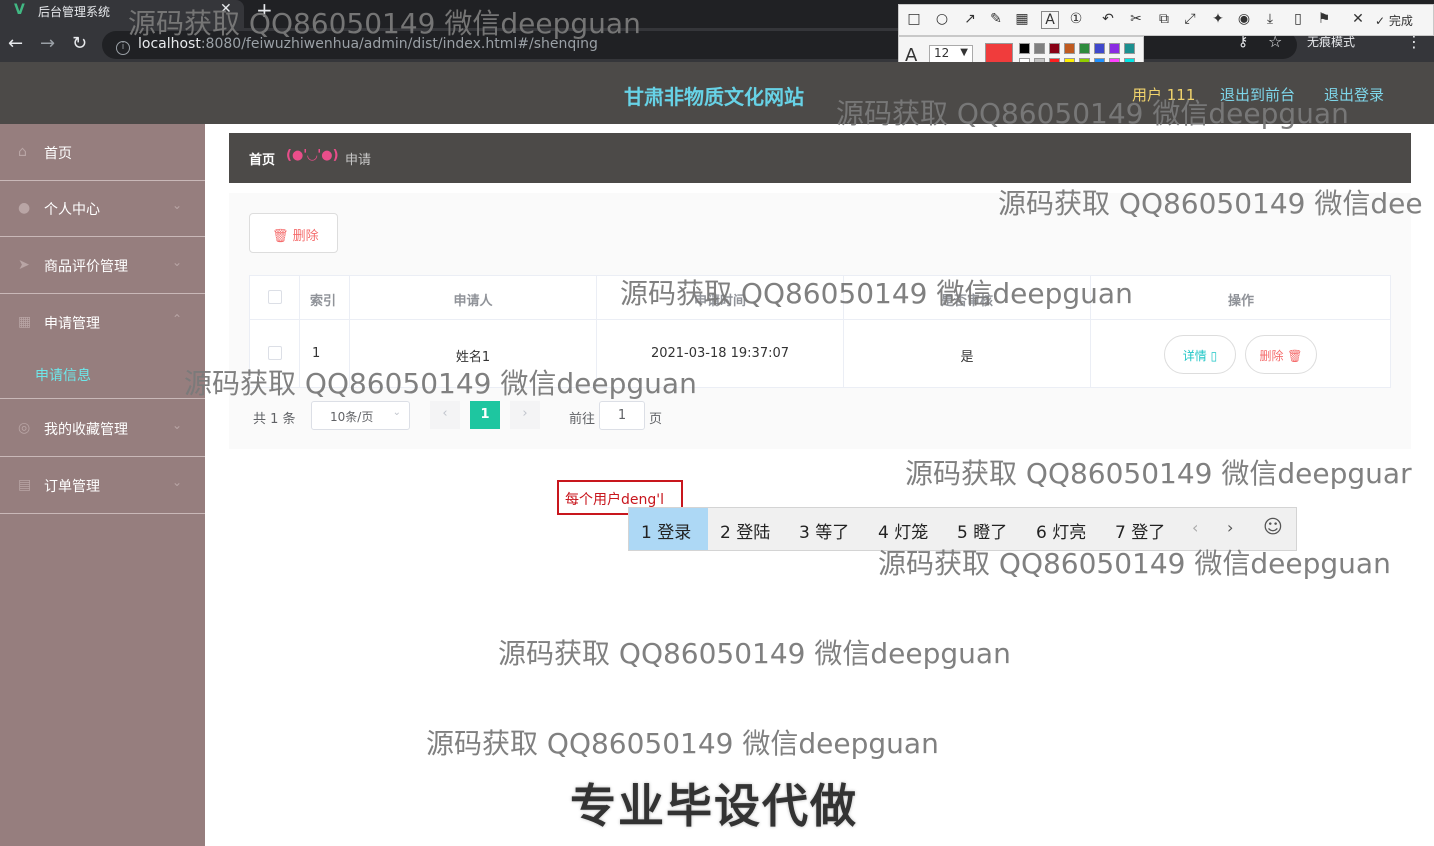  What do you see at coordinates (352, 417) in the screenshot?
I see `page-size-value: 10条/页` at bounding box center [352, 417].